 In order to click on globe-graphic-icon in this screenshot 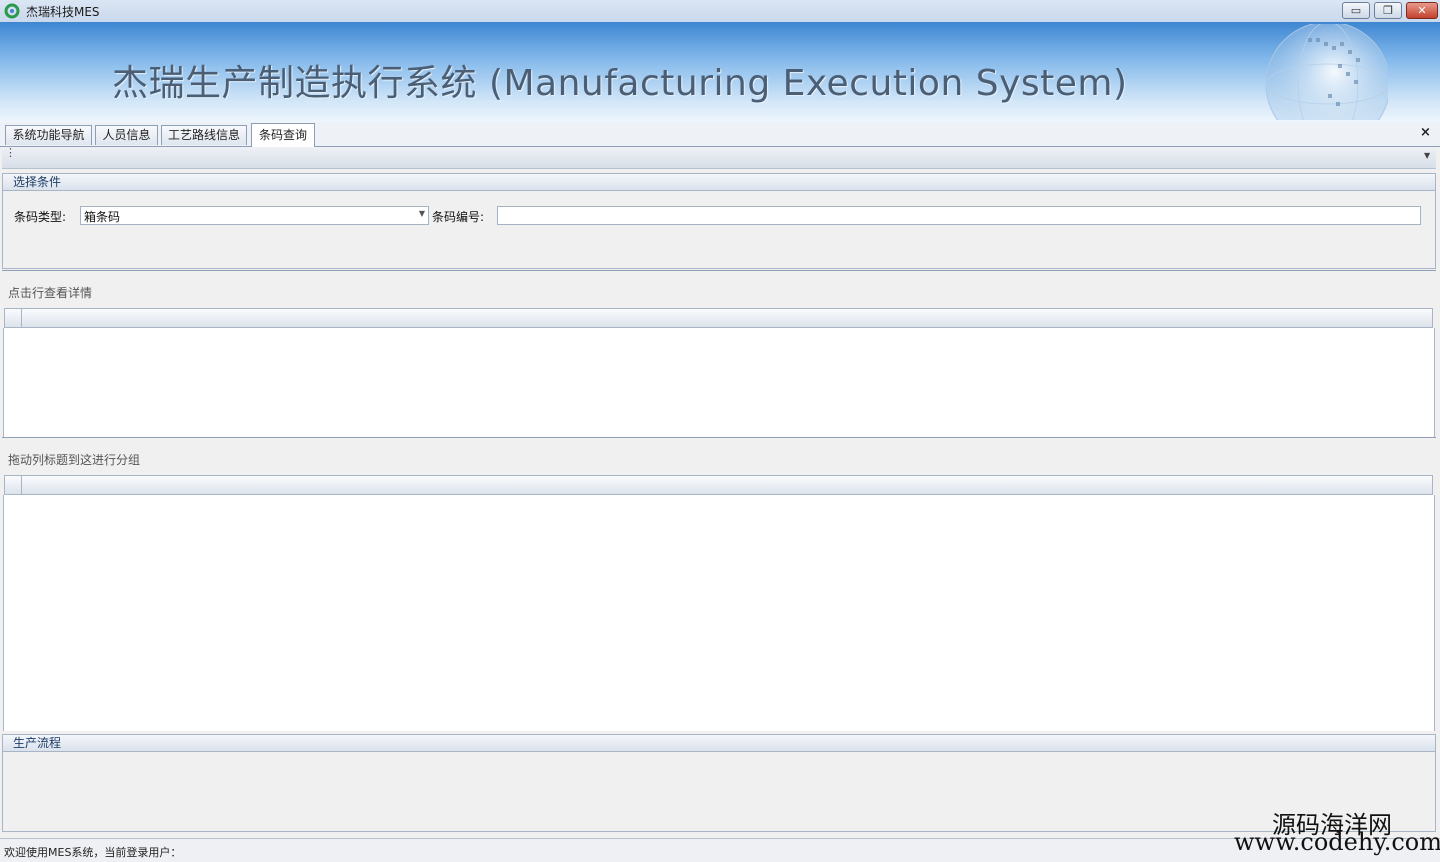, I will do `click(1326, 72)`.